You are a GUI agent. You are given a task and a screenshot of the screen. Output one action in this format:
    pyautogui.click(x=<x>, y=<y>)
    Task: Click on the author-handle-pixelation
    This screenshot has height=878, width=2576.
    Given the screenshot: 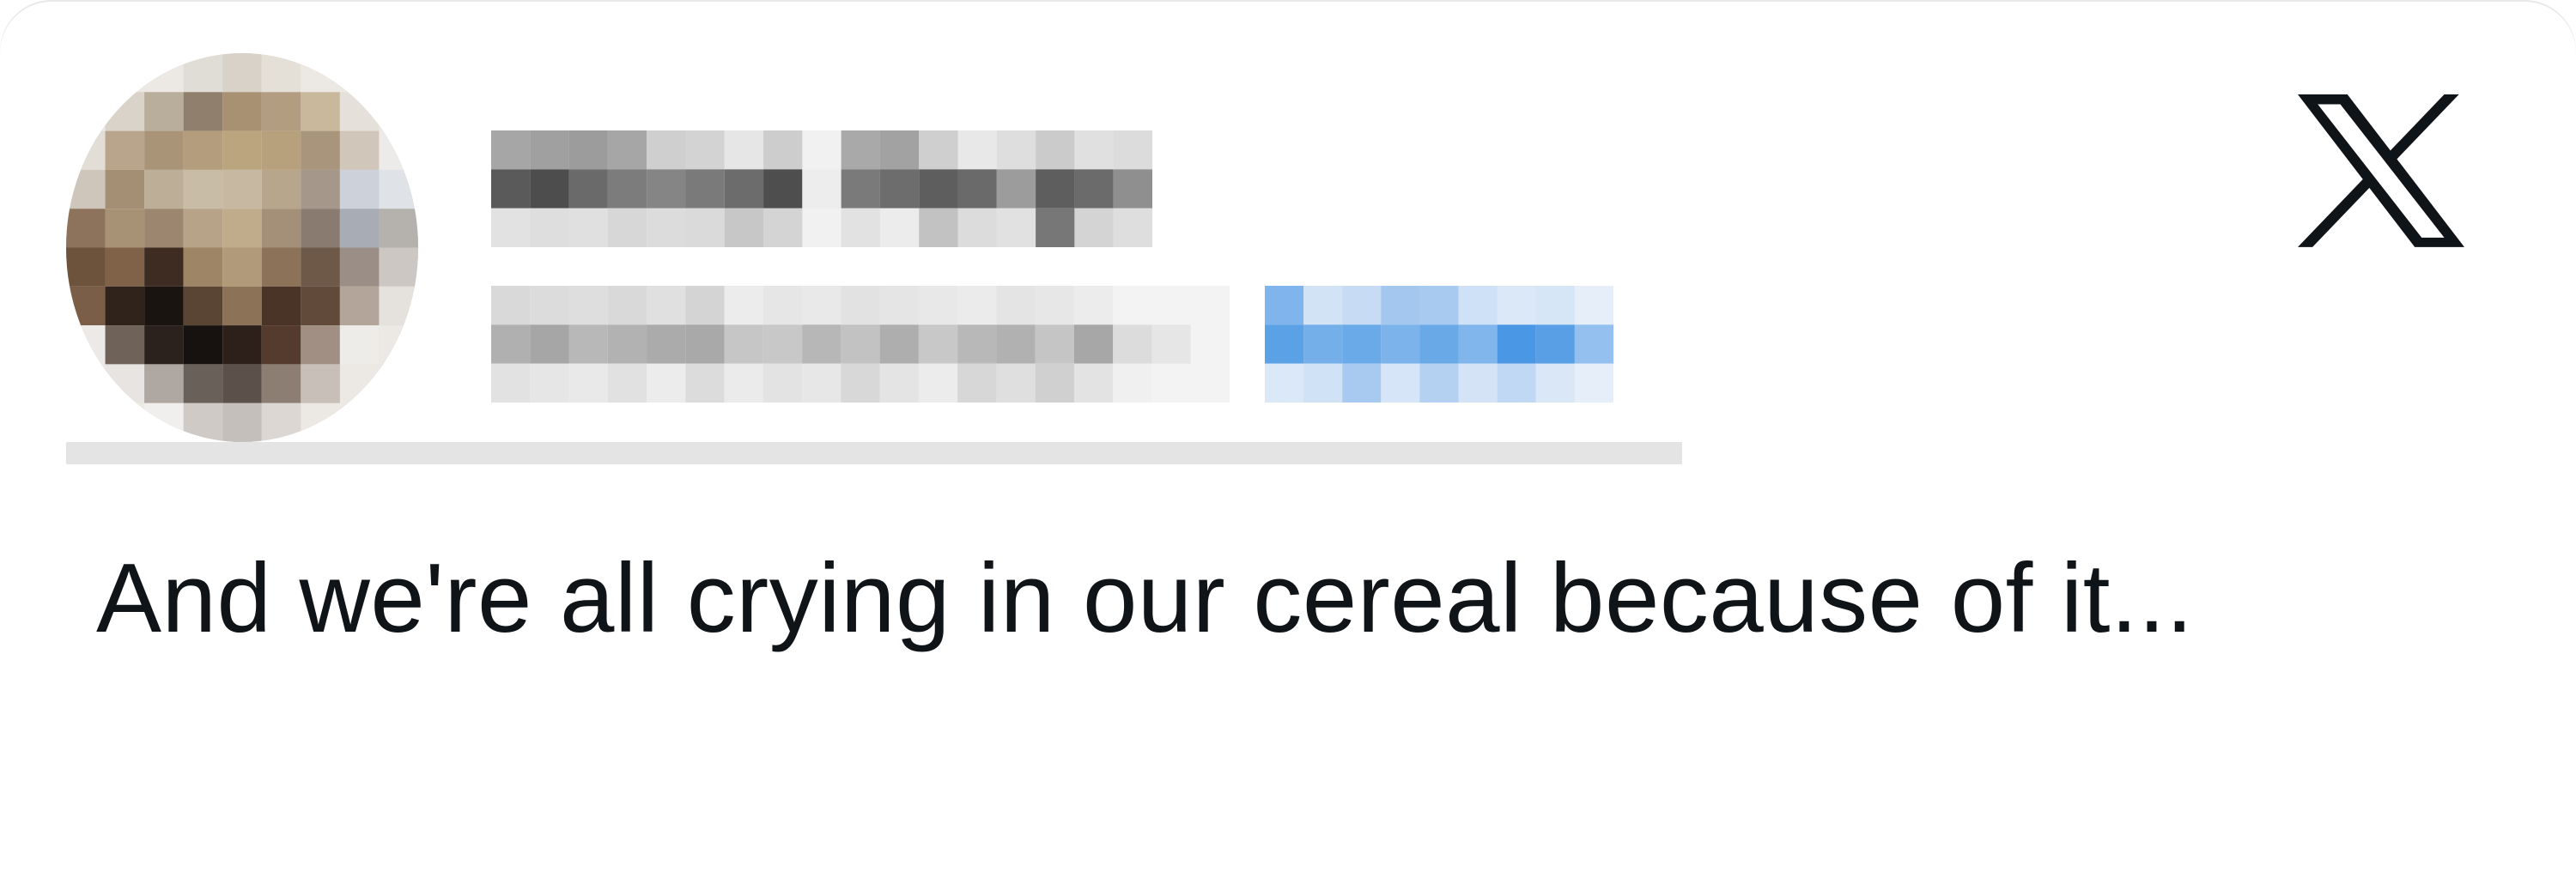 What is the action you would take?
    pyautogui.click(x=861, y=344)
    